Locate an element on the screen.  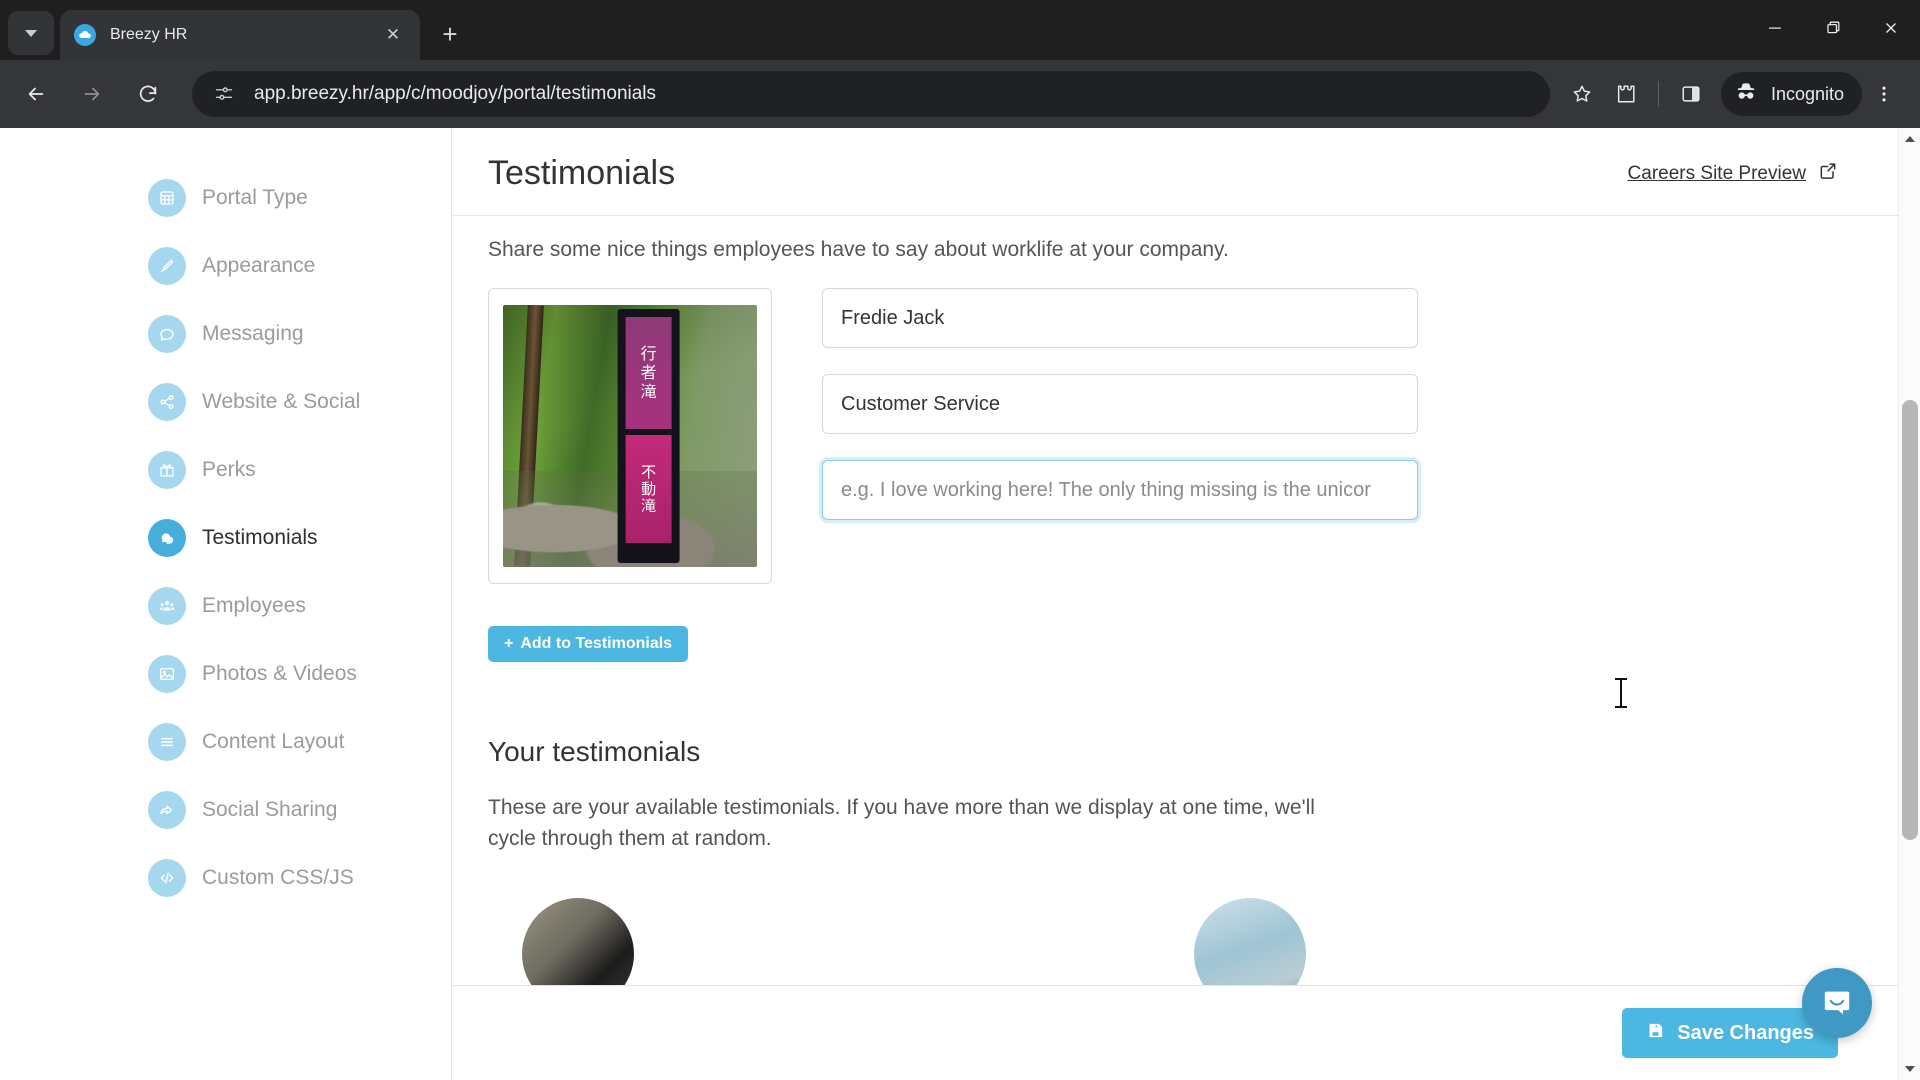
sidebar-item-label: Perks is located at coordinates (229, 469).